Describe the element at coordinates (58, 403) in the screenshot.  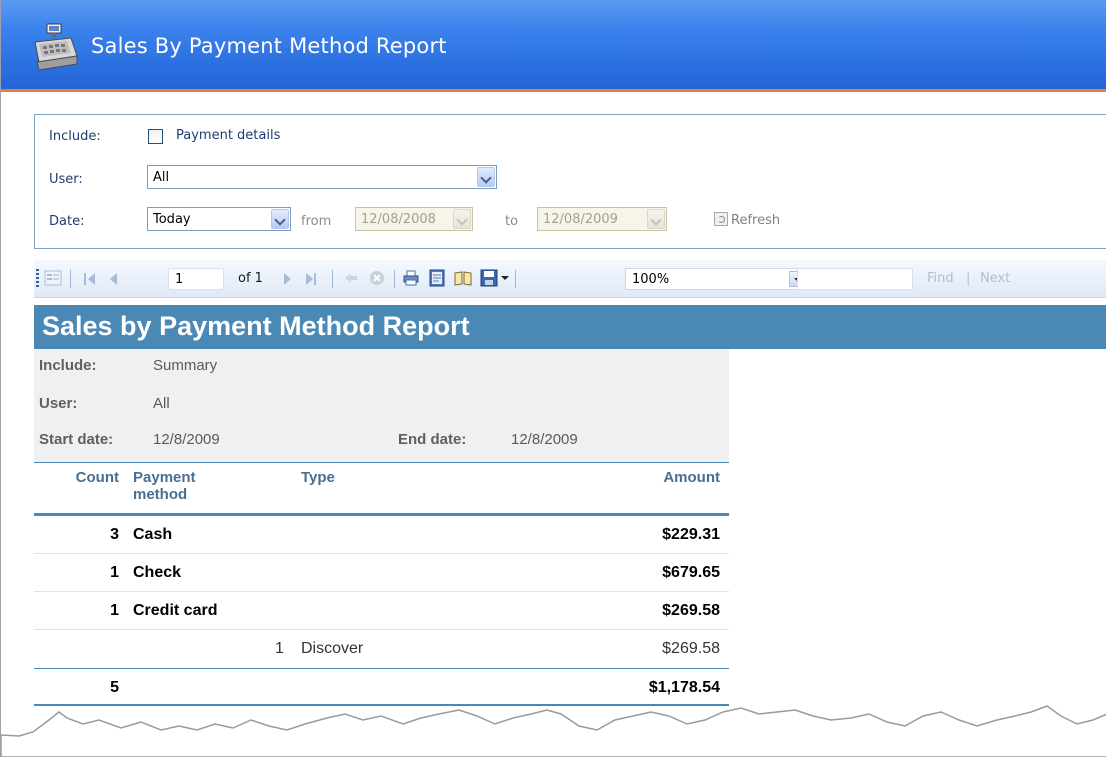
I see `param-user-label: User:` at that location.